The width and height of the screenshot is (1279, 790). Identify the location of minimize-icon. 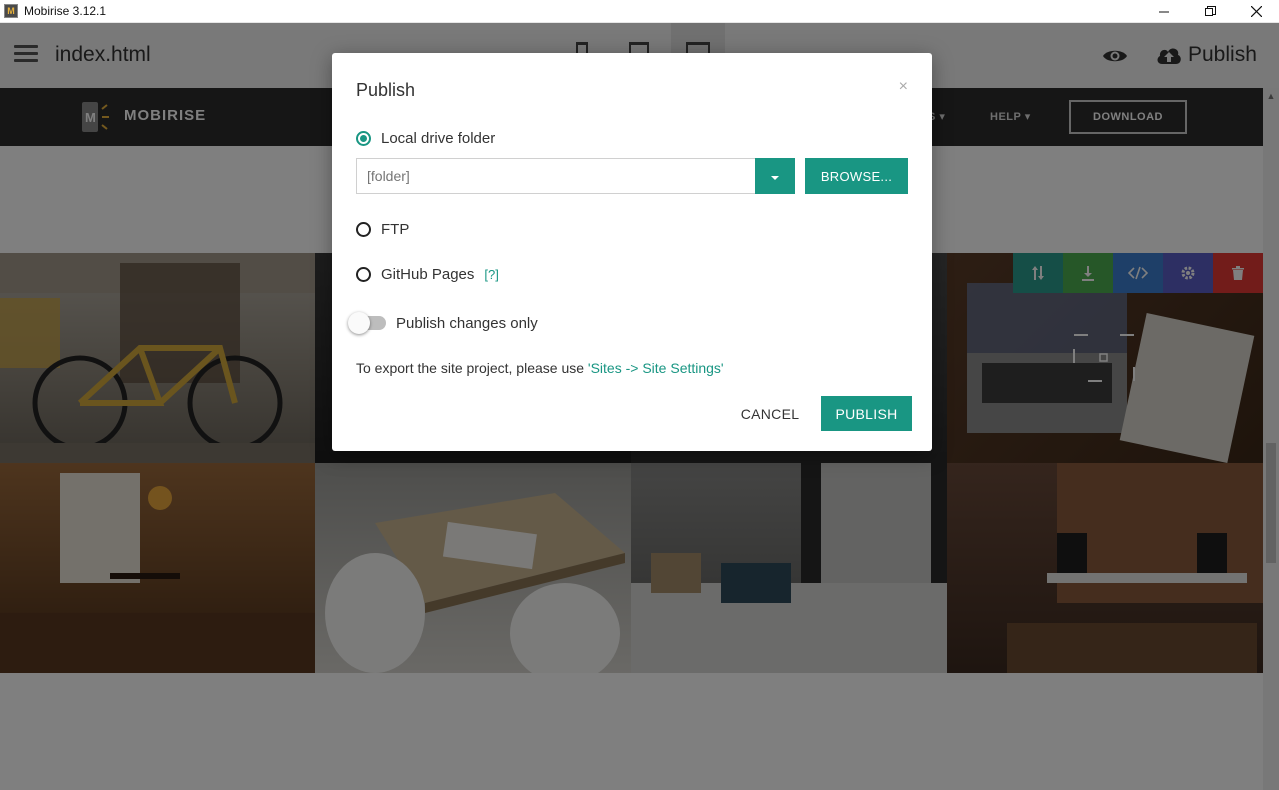
(1164, 11).